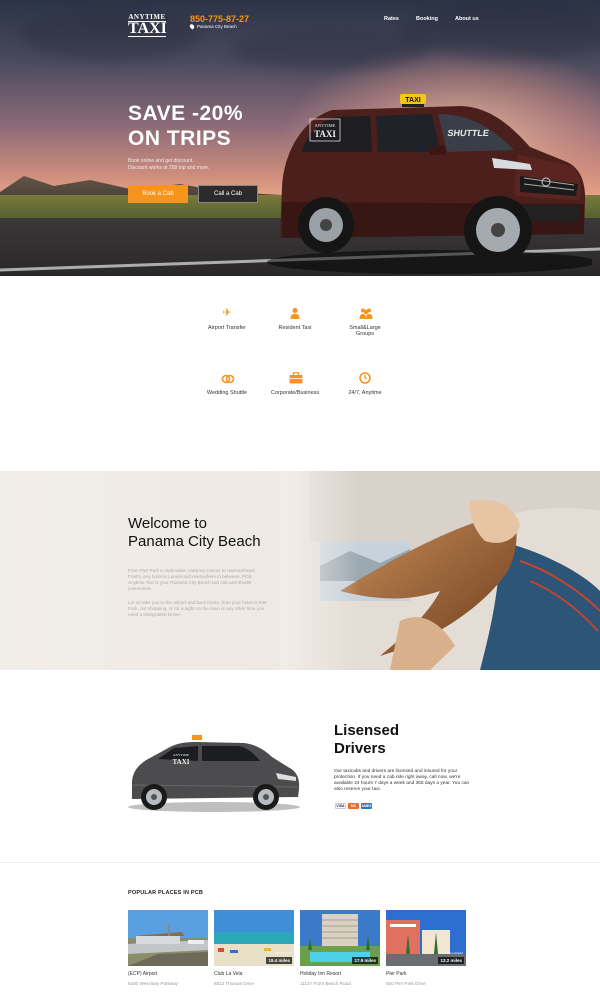  I want to click on taxi-car-image: ANYTIME TAXI, so click(214, 773).